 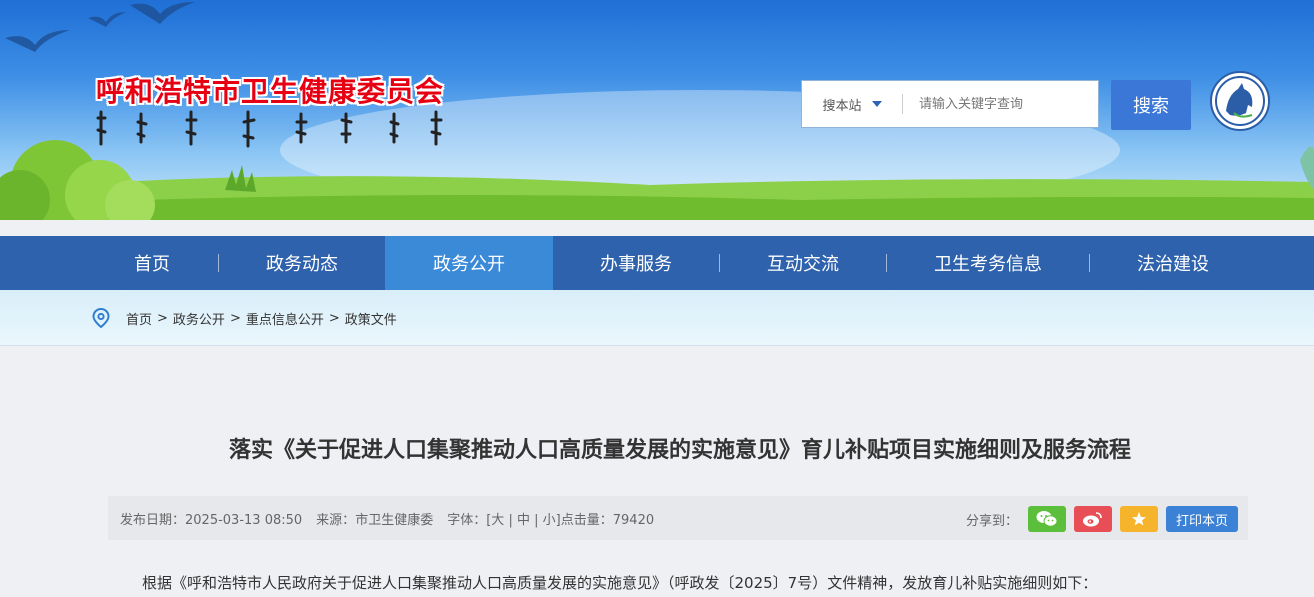 What do you see at coordinates (991, 521) in the screenshot?
I see `share-label: 分享到：` at bounding box center [991, 521].